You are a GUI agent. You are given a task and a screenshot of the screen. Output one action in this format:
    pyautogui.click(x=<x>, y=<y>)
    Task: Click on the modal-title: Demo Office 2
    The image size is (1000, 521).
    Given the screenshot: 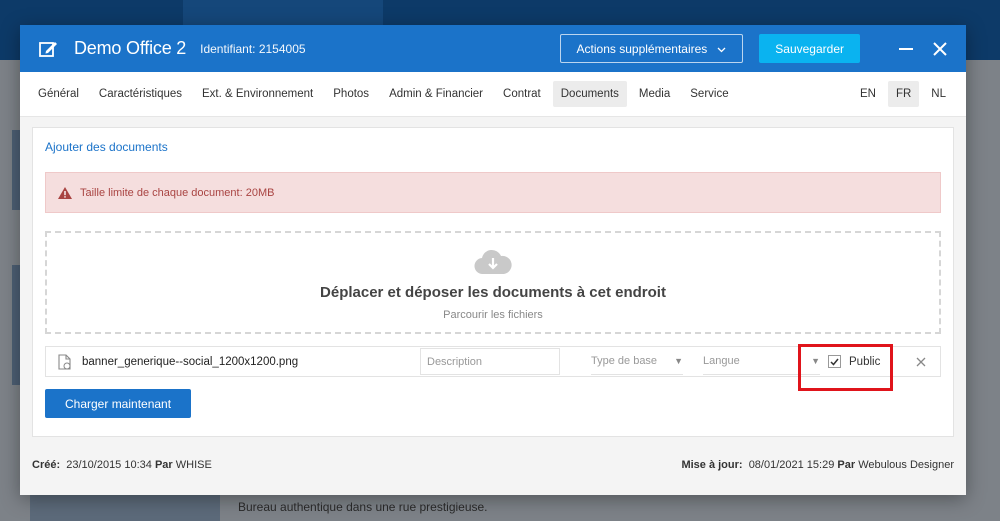 What is the action you would take?
    pyautogui.click(x=130, y=48)
    